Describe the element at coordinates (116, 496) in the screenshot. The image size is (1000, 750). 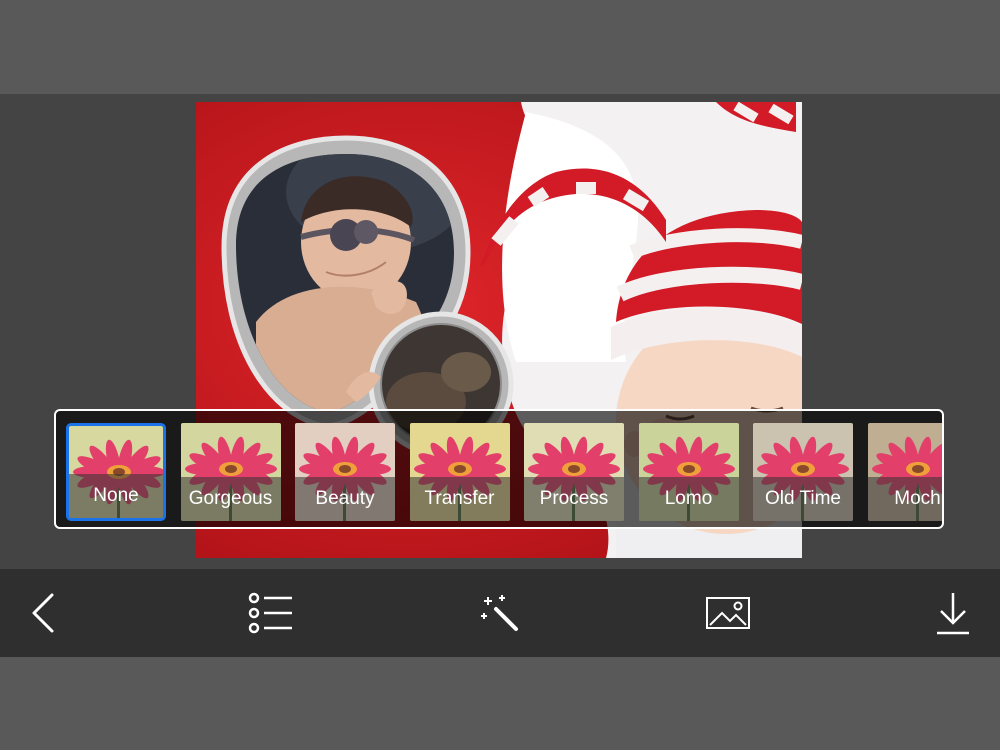
I see `filter-label: None` at that location.